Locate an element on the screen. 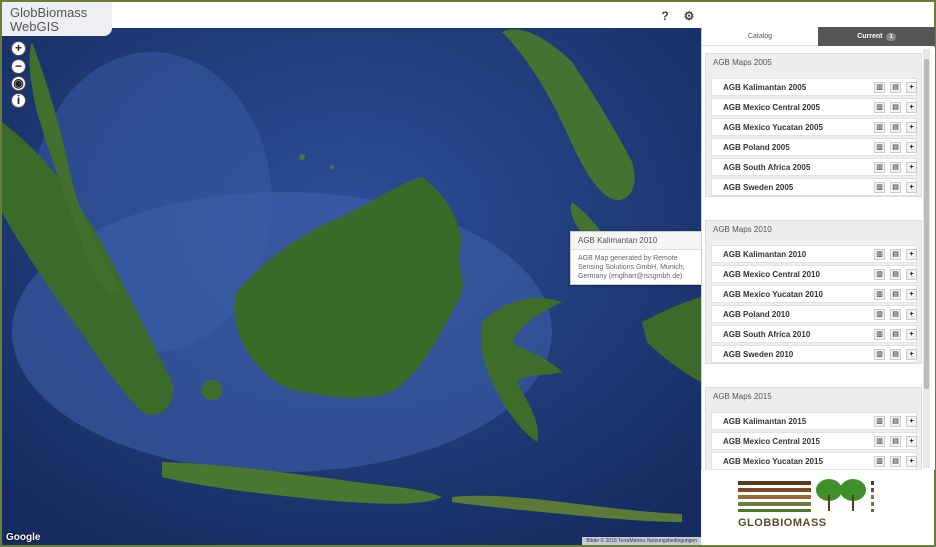 The height and width of the screenshot is (547, 936). list-item: AGB Sweden 2010 ▥ ▤ + is located at coordinates (814, 354).